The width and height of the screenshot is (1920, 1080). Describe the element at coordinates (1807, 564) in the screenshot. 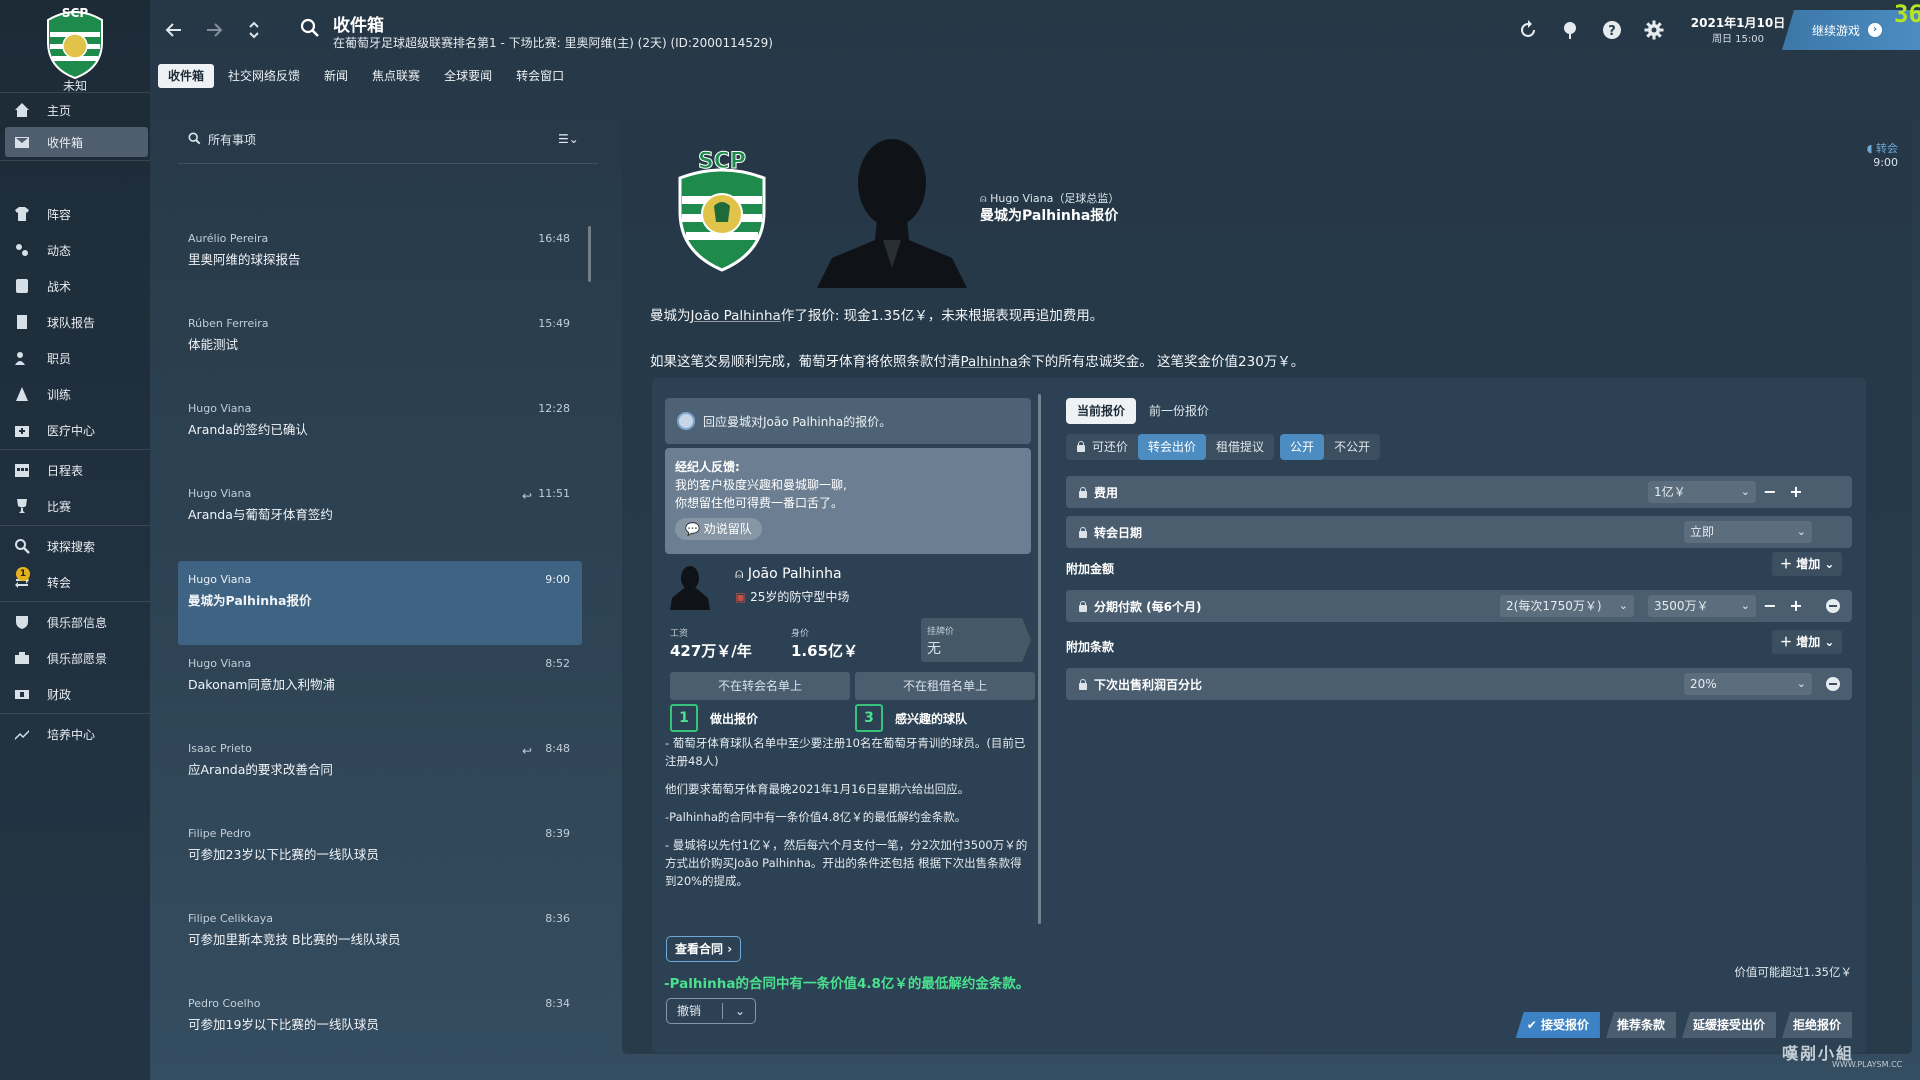

I see `add-addon-button: ＋ 增加 ⌄` at that location.